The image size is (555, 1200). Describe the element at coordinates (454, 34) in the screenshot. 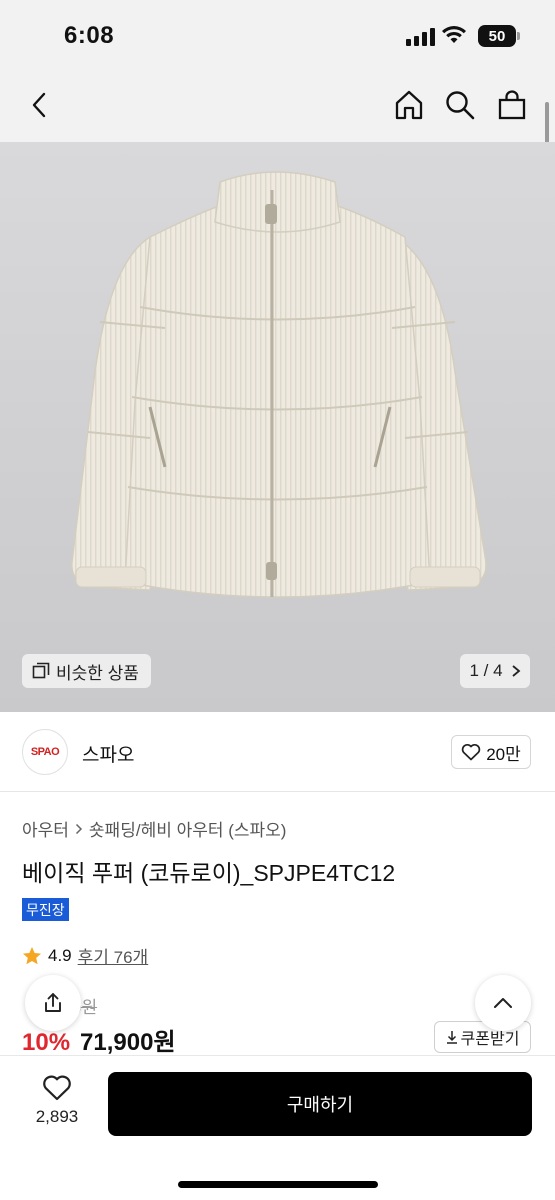

I see `wifi-icon` at that location.